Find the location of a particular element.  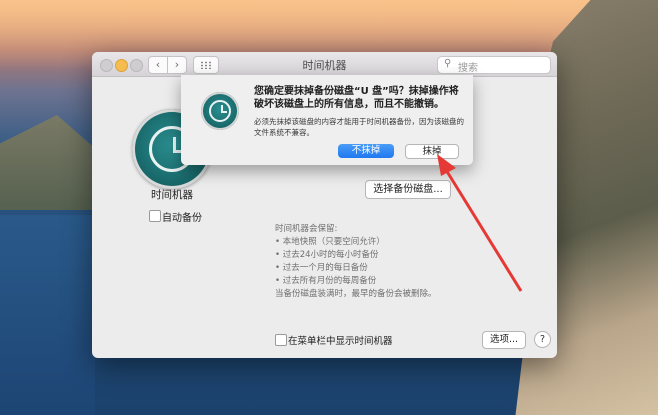

search-field: ⚲ 搜索 is located at coordinates (494, 65).